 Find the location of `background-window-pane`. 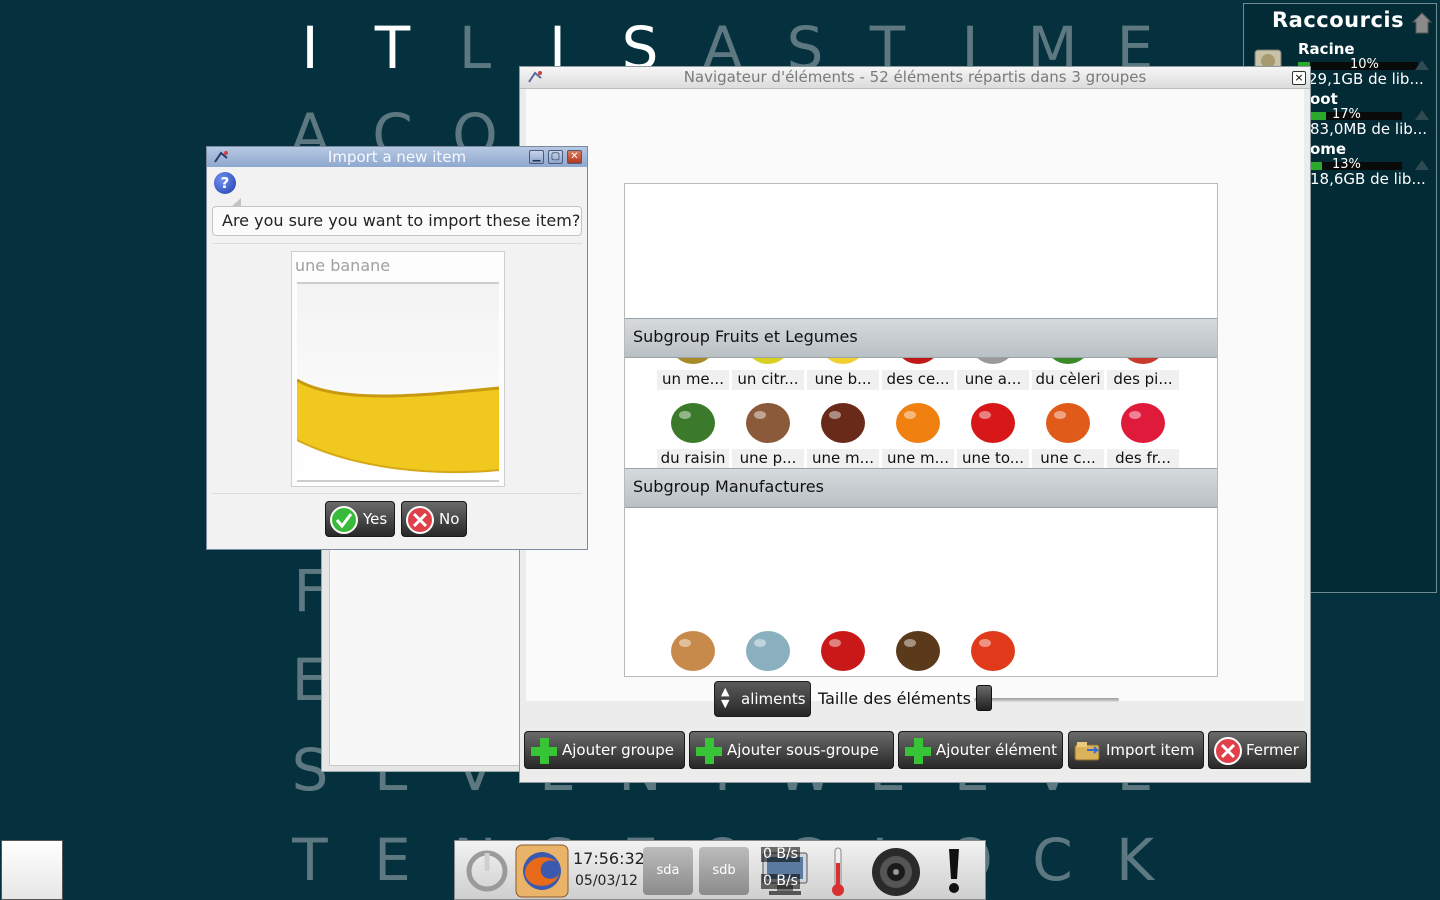

background-window-pane is located at coordinates (425, 653).